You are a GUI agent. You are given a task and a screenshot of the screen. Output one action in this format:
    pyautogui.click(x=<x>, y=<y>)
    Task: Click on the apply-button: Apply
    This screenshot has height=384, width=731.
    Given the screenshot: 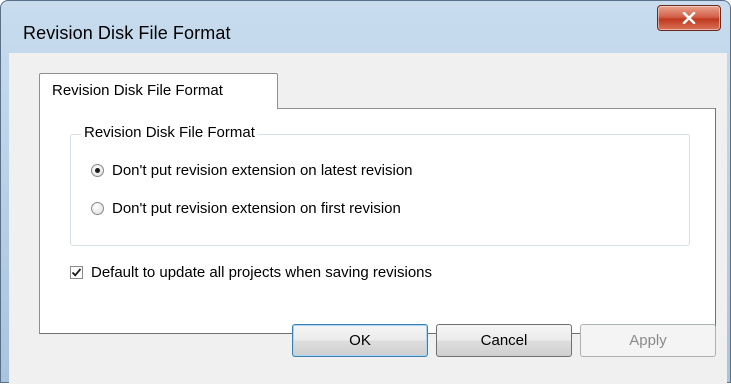 What is the action you would take?
    pyautogui.click(x=648, y=340)
    